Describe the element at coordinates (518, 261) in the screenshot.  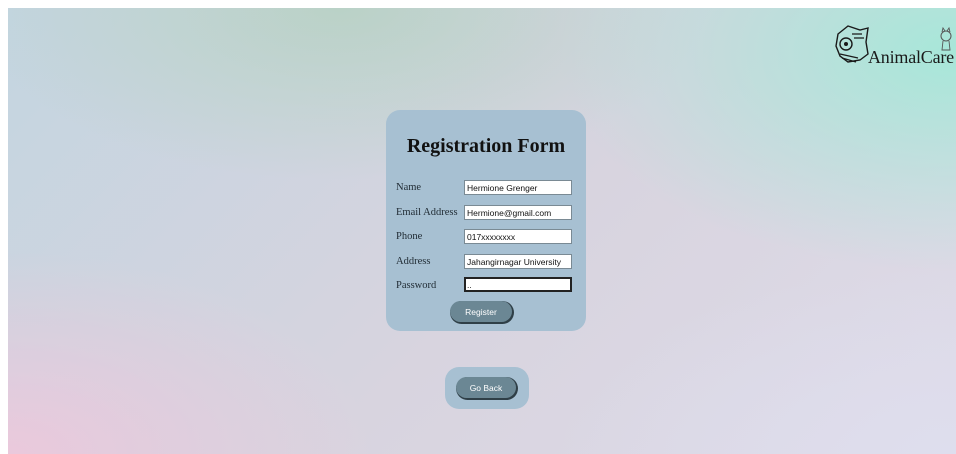
I see `address-field` at that location.